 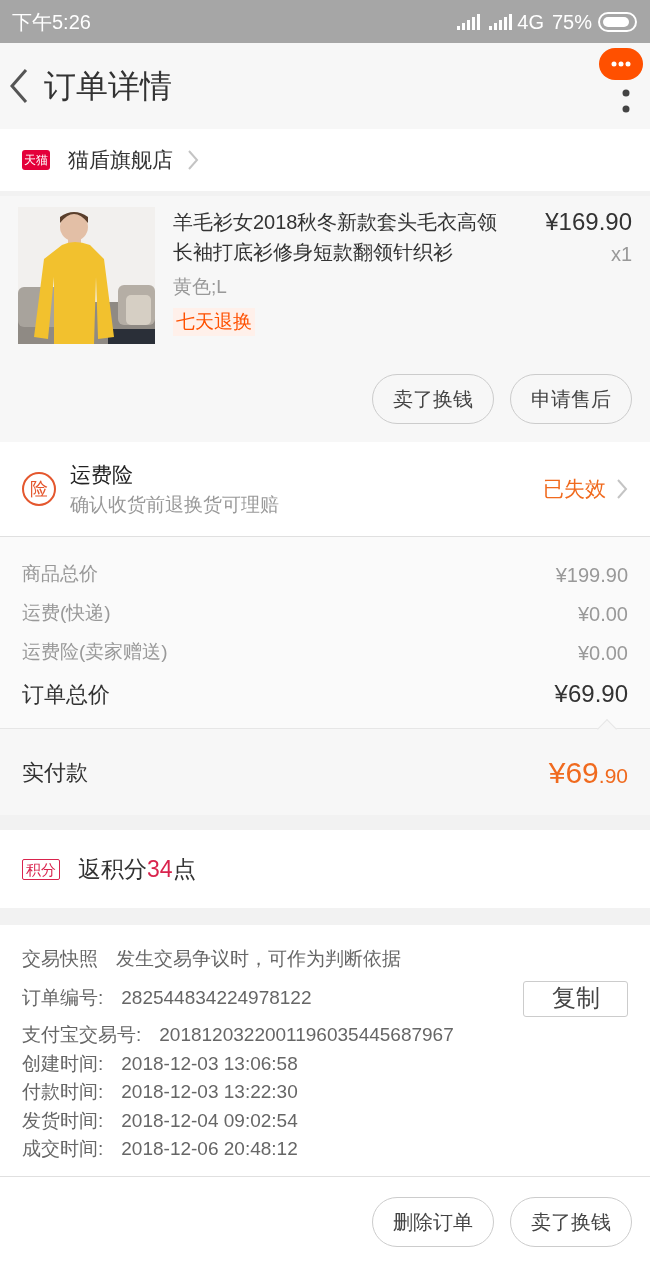 I want to click on info-label: 订单编号:, so click(x=63, y=998).